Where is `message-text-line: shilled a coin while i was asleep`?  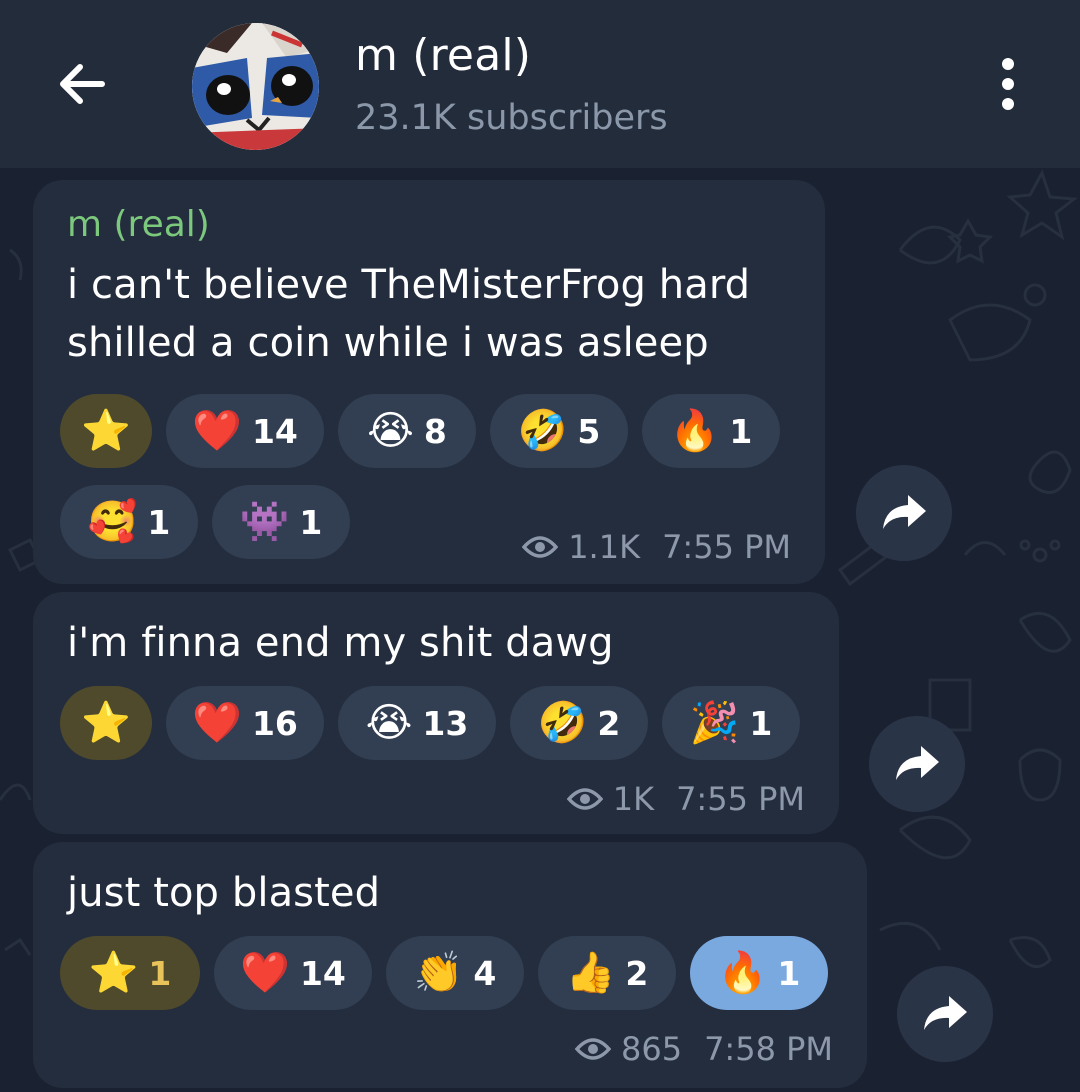
message-text-line: shilled a coin while i was asleep is located at coordinates (388, 343).